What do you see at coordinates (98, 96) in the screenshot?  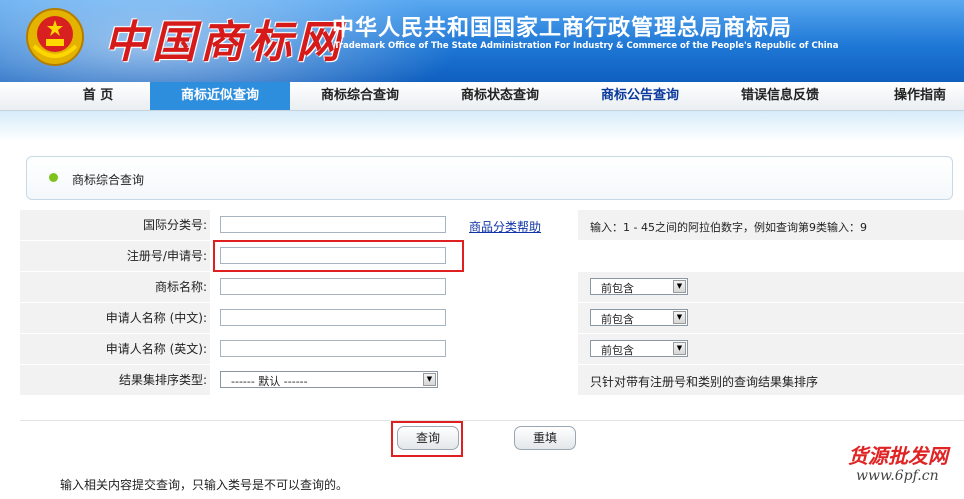 I see `nav-home: 首 页` at bounding box center [98, 96].